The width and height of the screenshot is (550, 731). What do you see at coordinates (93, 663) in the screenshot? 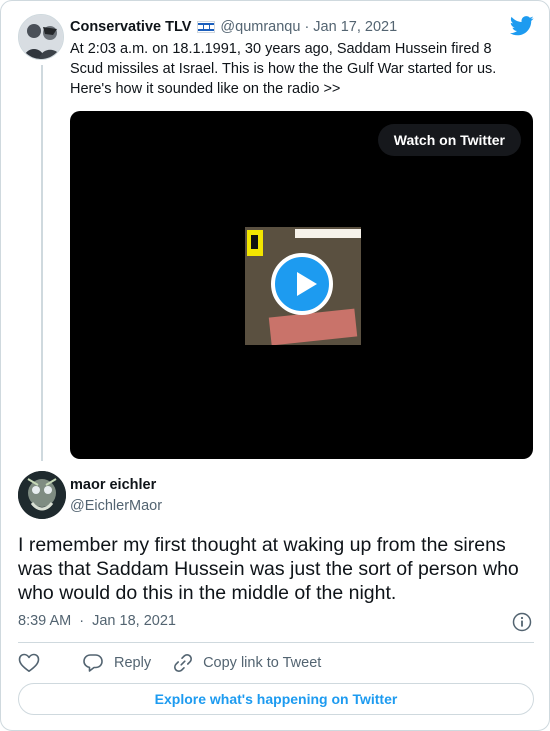
I see `reply-icon` at bounding box center [93, 663].